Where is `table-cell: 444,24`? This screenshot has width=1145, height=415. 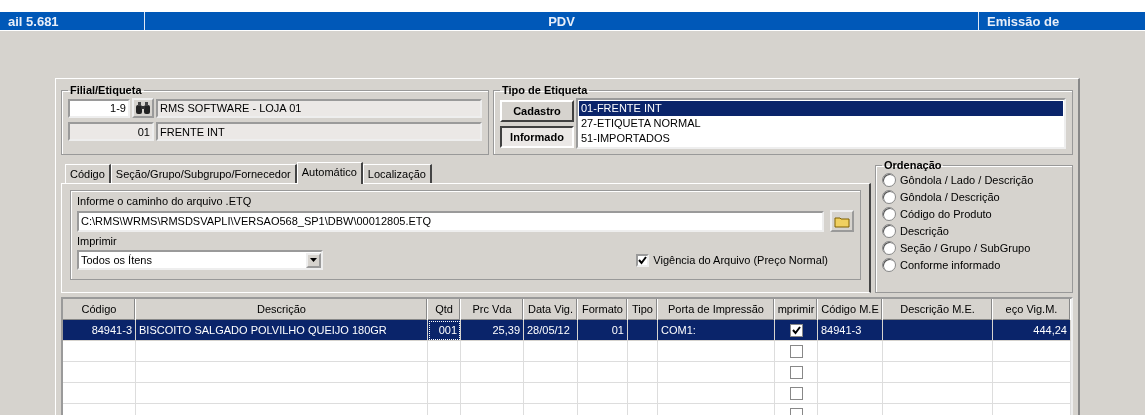 table-cell: 444,24 is located at coordinates (1032, 330).